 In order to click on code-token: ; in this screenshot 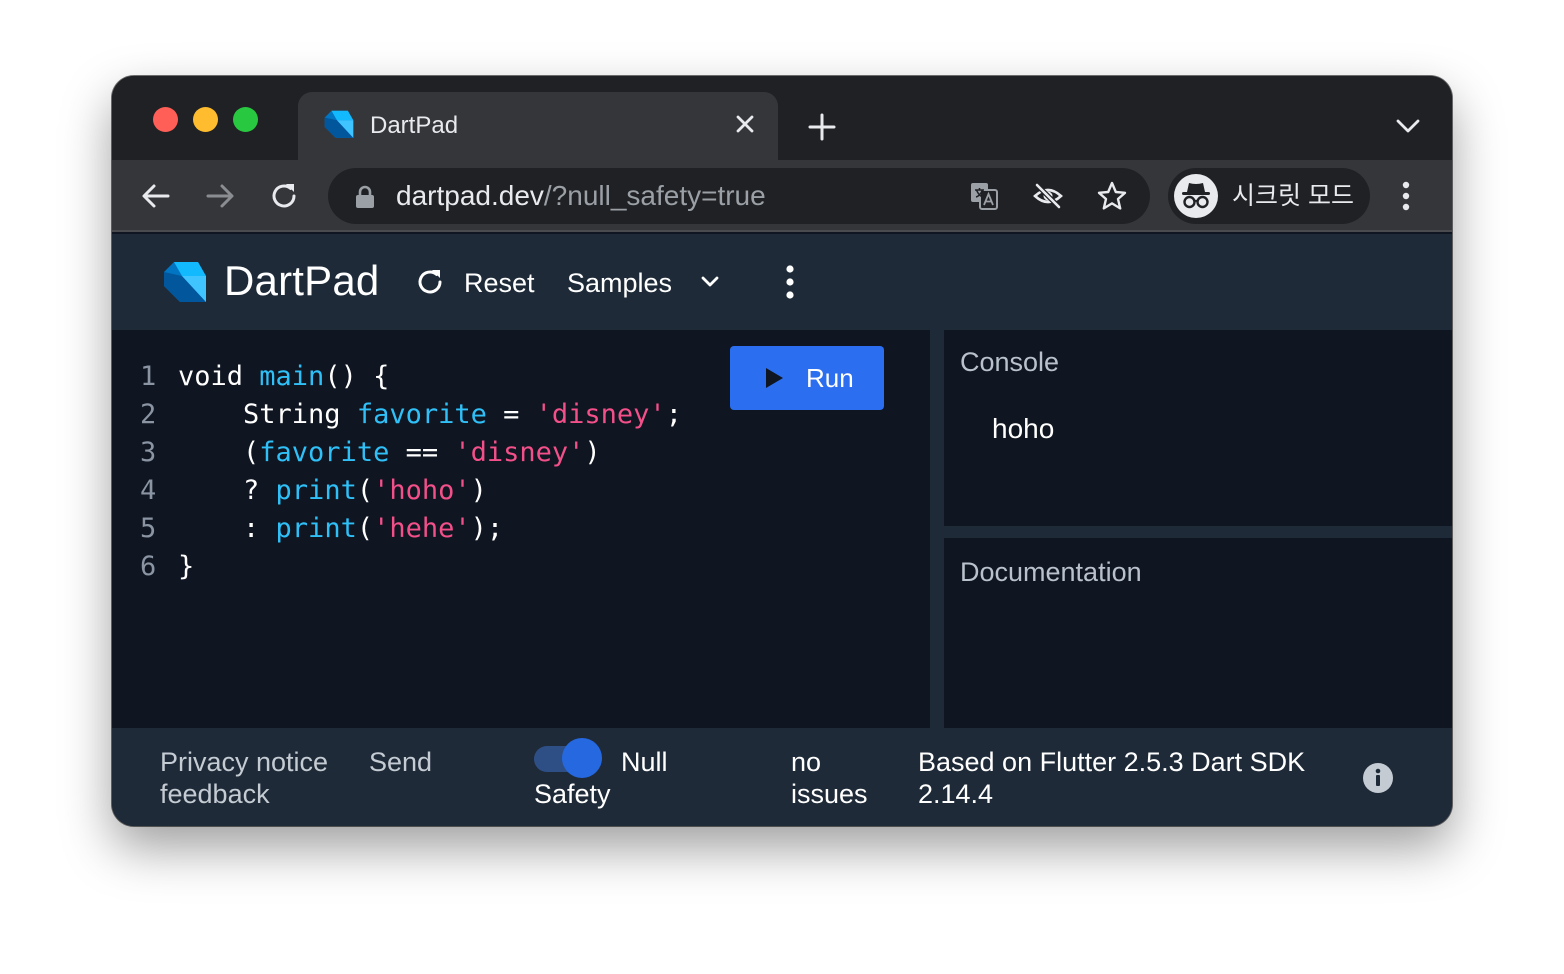, I will do `click(673, 414)`.